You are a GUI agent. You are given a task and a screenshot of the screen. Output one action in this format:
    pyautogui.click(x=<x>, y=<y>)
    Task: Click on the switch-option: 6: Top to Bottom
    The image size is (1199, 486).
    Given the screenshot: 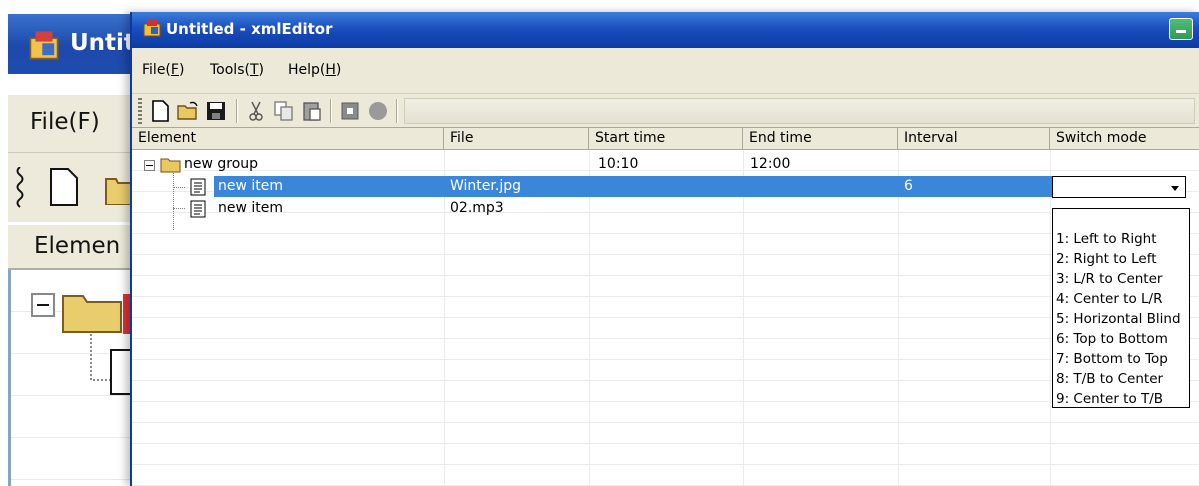 What is the action you would take?
    pyautogui.click(x=1121, y=339)
    